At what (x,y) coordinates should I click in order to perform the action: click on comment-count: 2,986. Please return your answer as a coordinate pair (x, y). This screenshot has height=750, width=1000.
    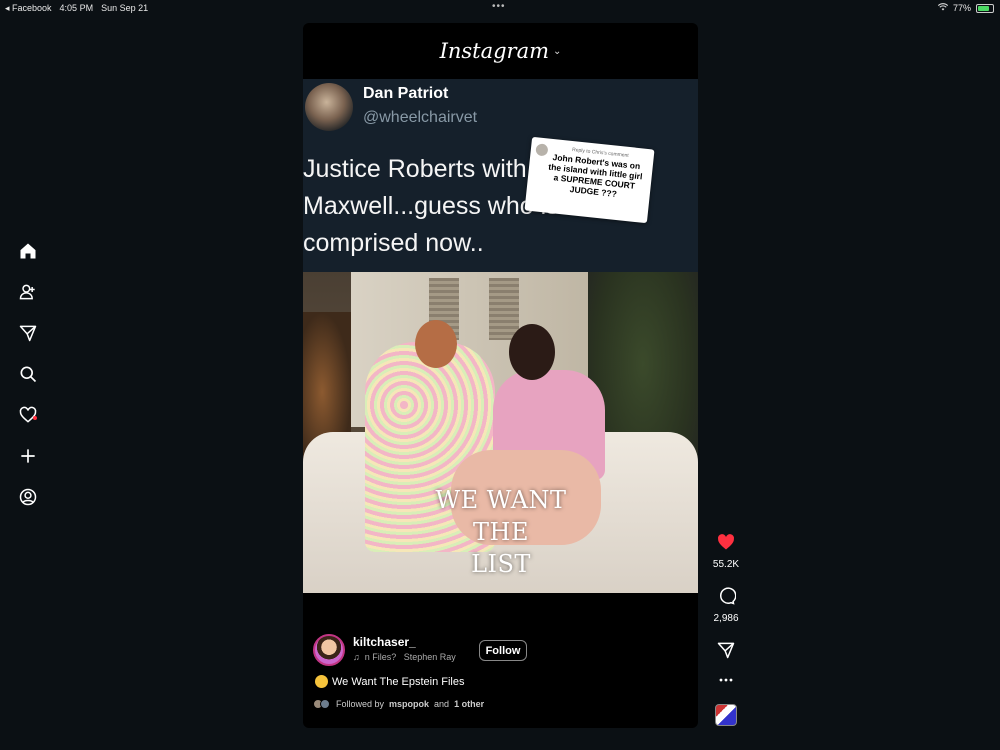
    Looking at the image, I should click on (726, 618).